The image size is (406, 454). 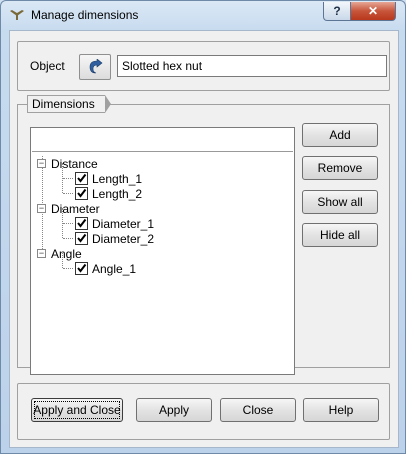 What do you see at coordinates (85, 15) in the screenshot?
I see `window-title: Manage dimensions` at bounding box center [85, 15].